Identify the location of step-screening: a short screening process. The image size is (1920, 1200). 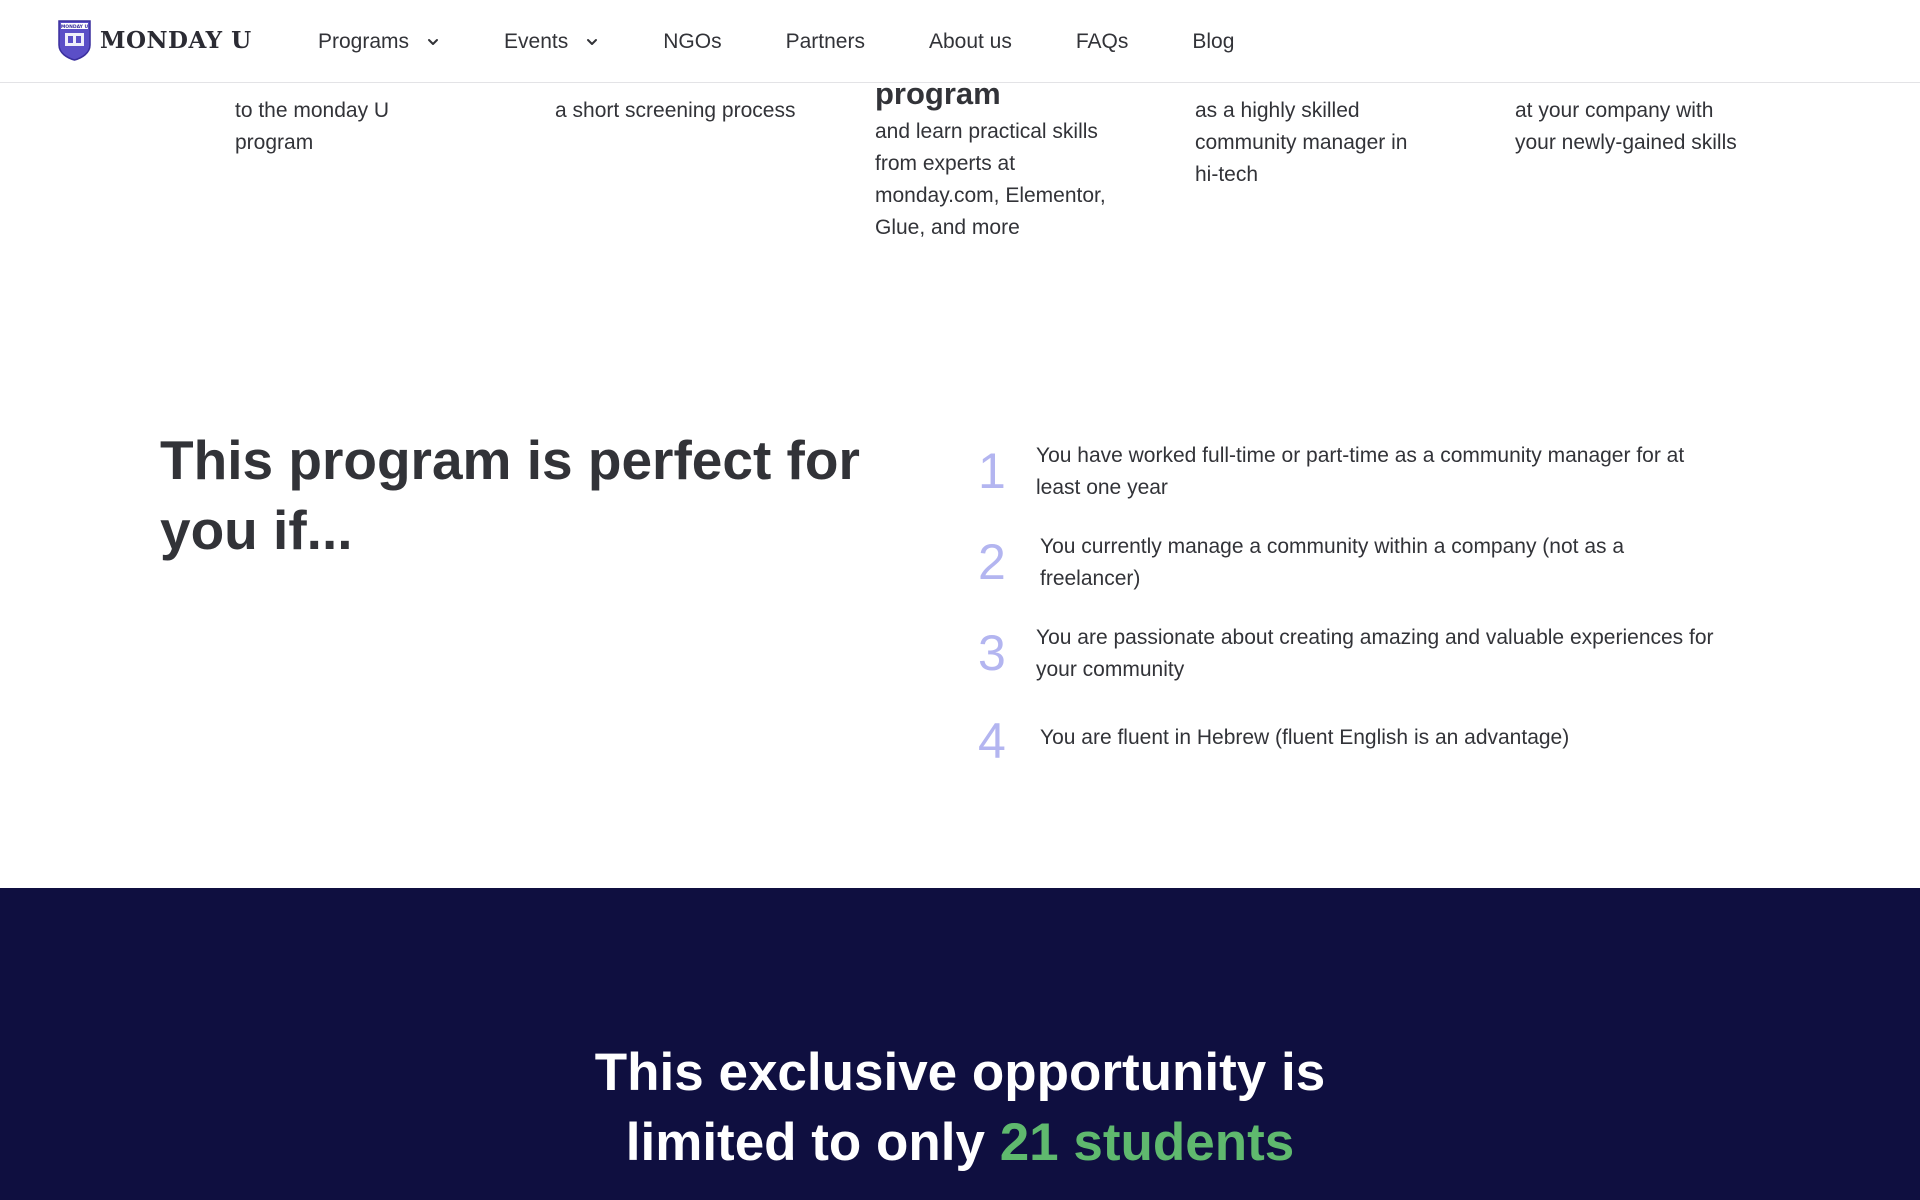
(675, 111).